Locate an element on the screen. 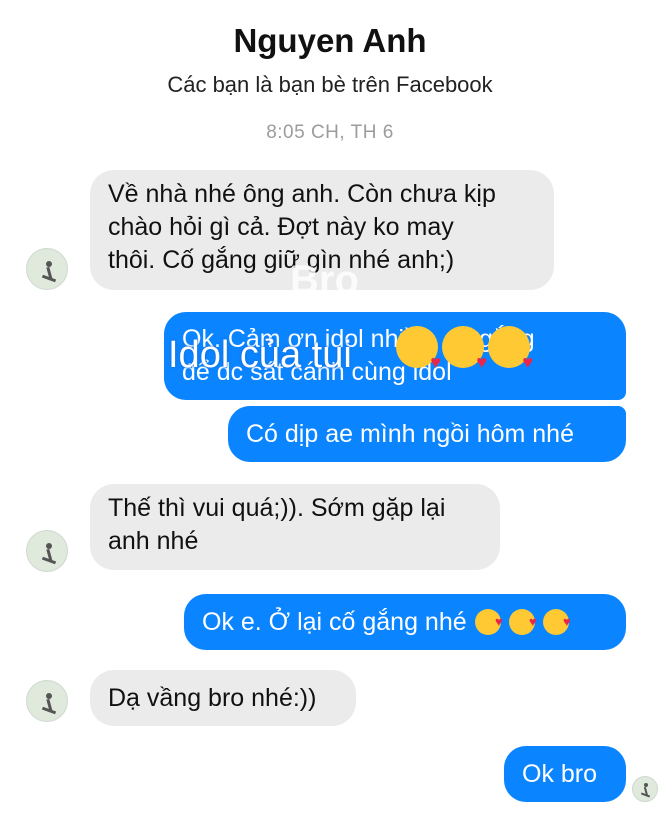  outgoing-message: Có dịp ae mình ngồi hôm nhé is located at coordinates (427, 434).